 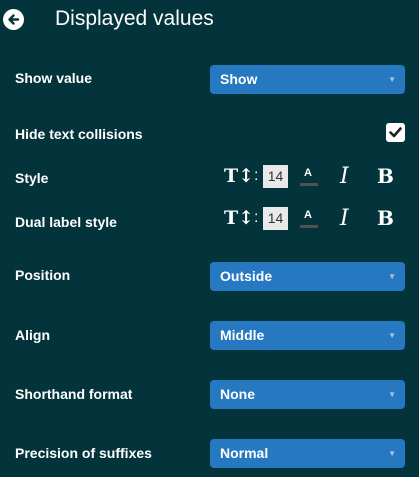 What do you see at coordinates (307, 453) in the screenshot?
I see `precision-of-suffixes-select: Normal ▼` at bounding box center [307, 453].